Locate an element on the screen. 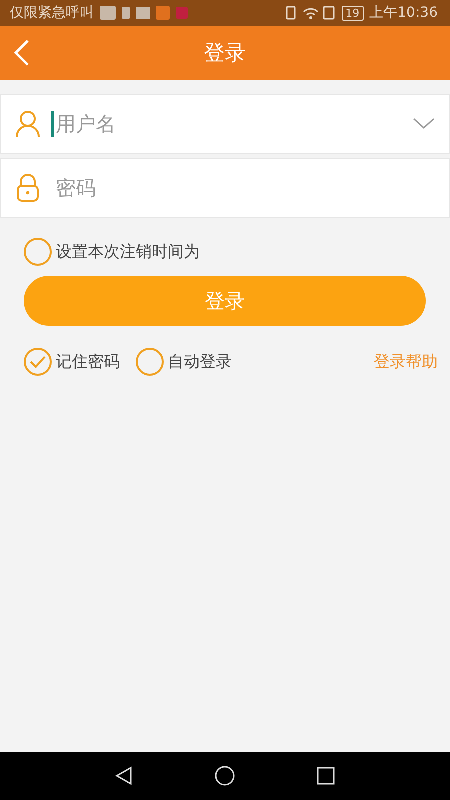 This screenshot has width=450, height=800. text-field: 用户名 is located at coordinates (225, 124).